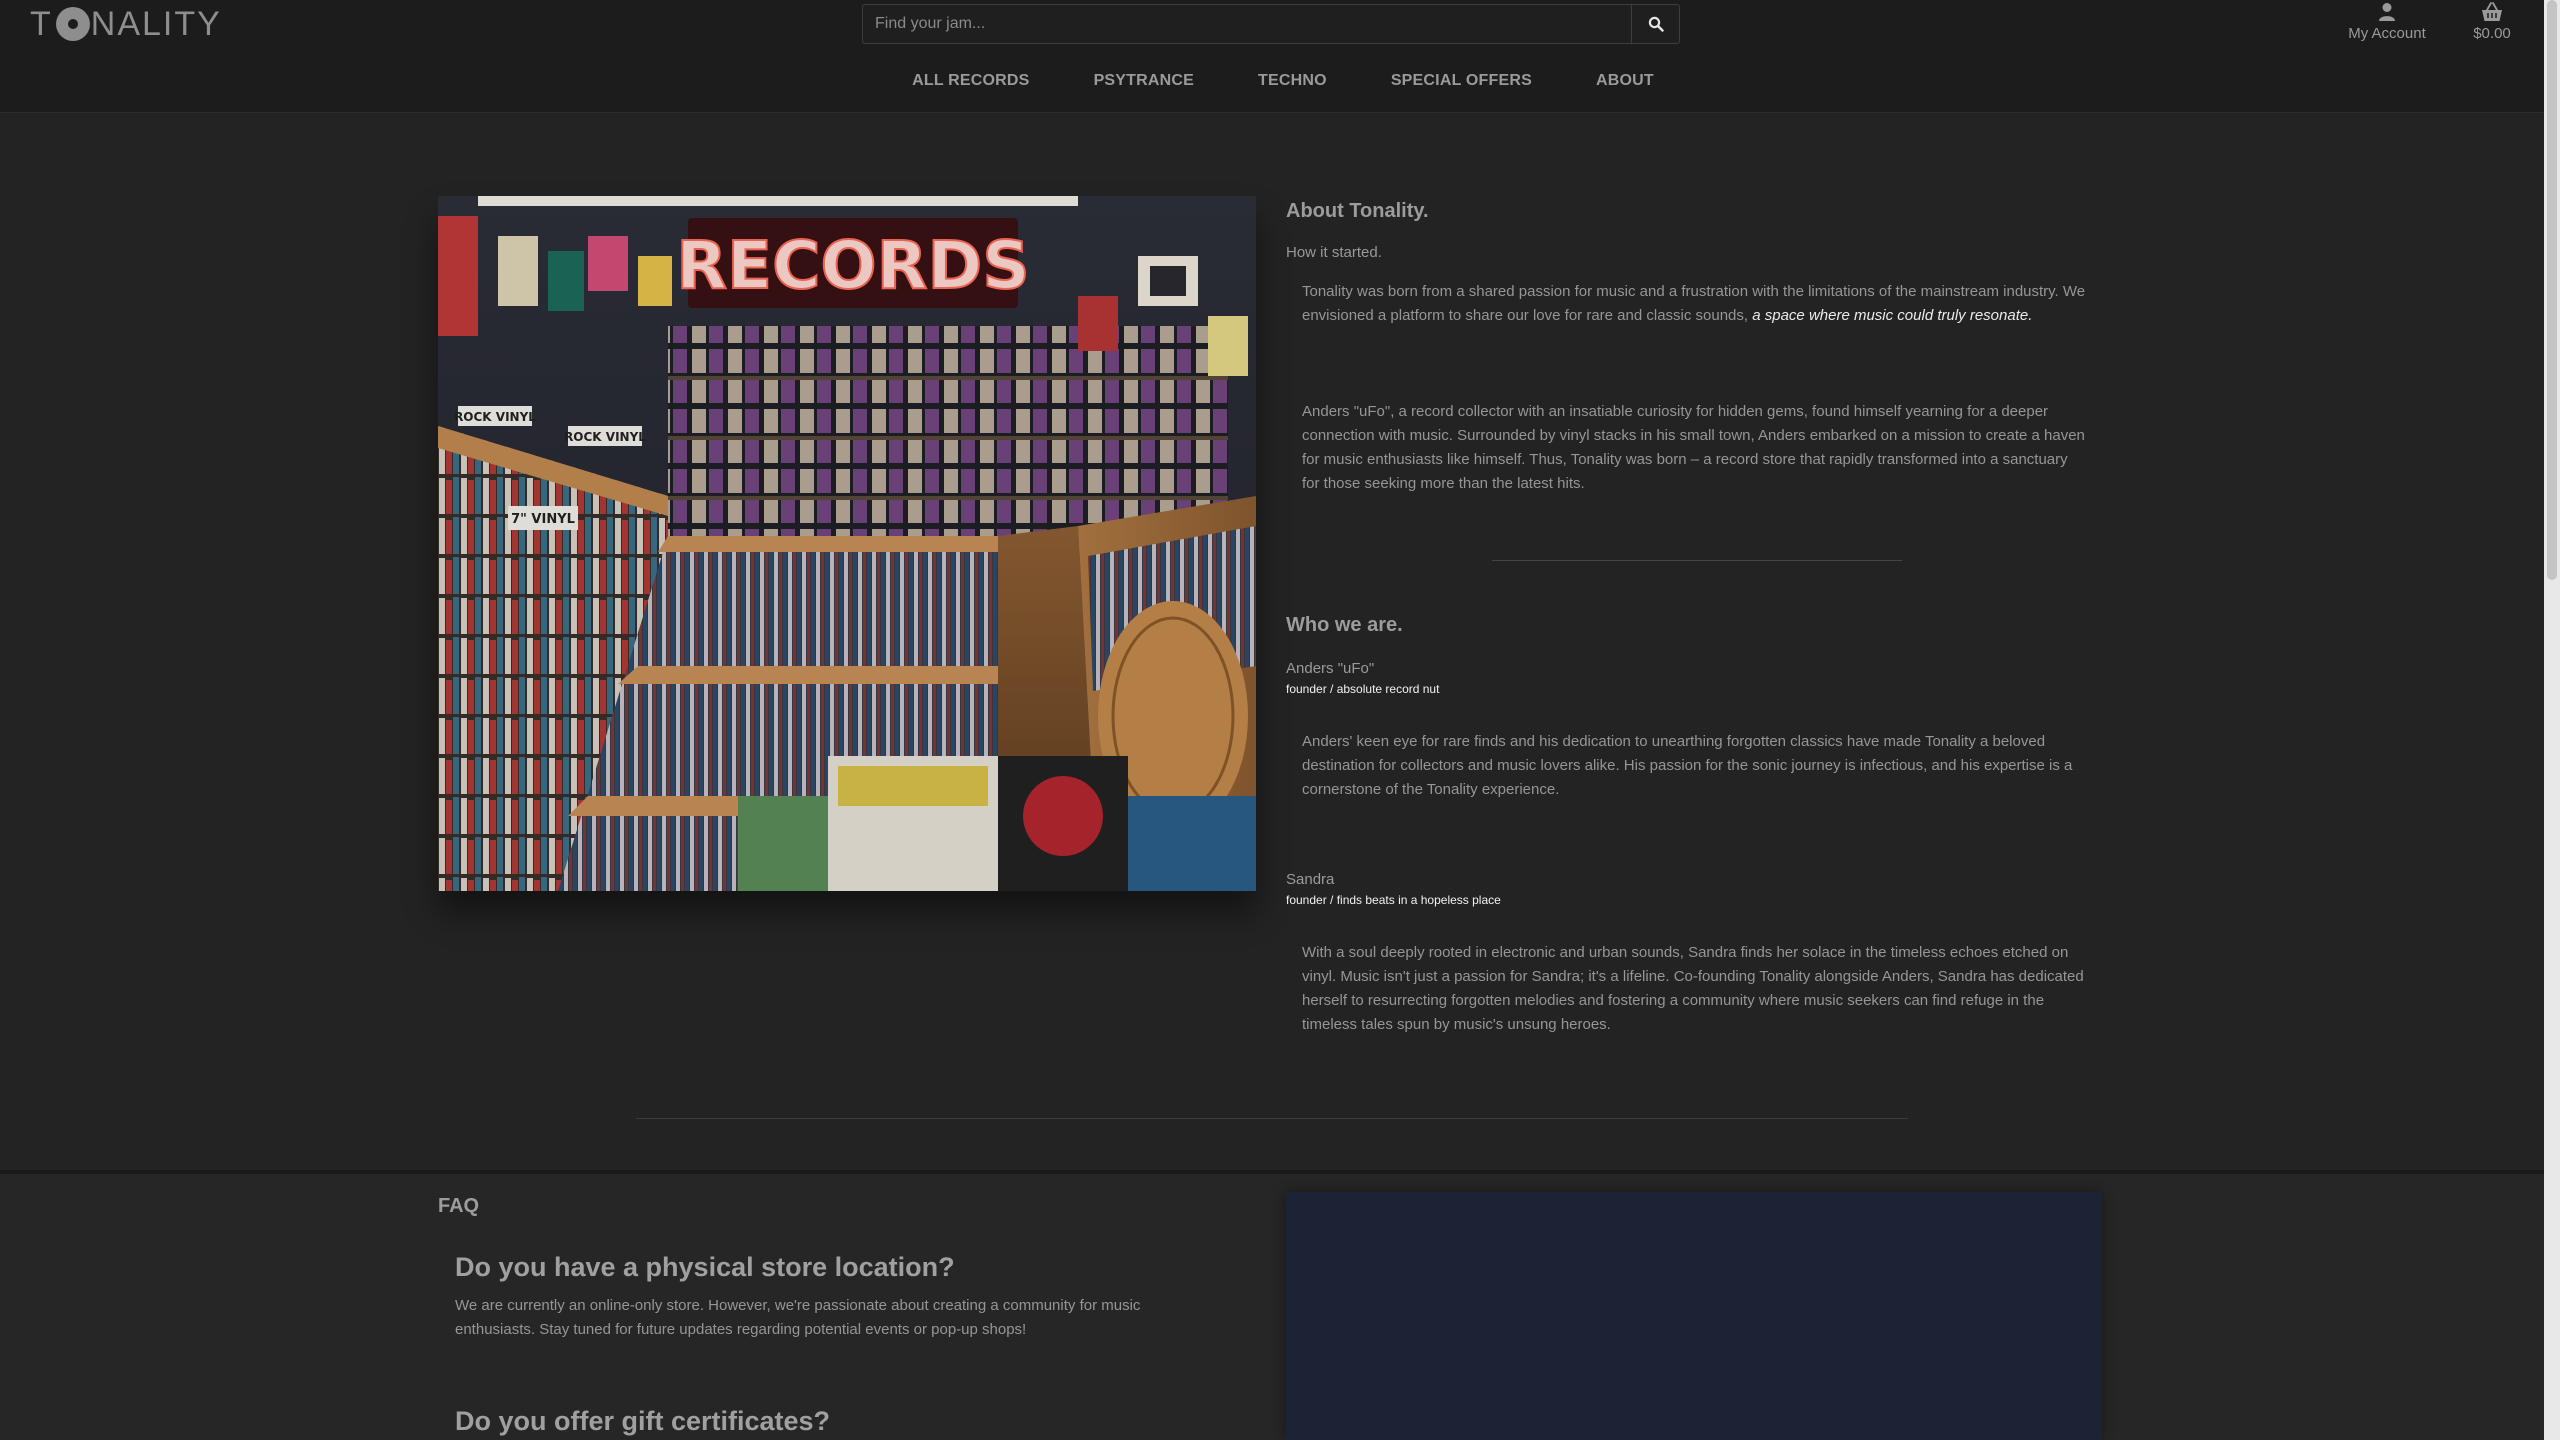 This screenshot has height=1440, width=2560. Describe the element at coordinates (1694, 1316) in the screenshot. I see `map-embed` at that location.